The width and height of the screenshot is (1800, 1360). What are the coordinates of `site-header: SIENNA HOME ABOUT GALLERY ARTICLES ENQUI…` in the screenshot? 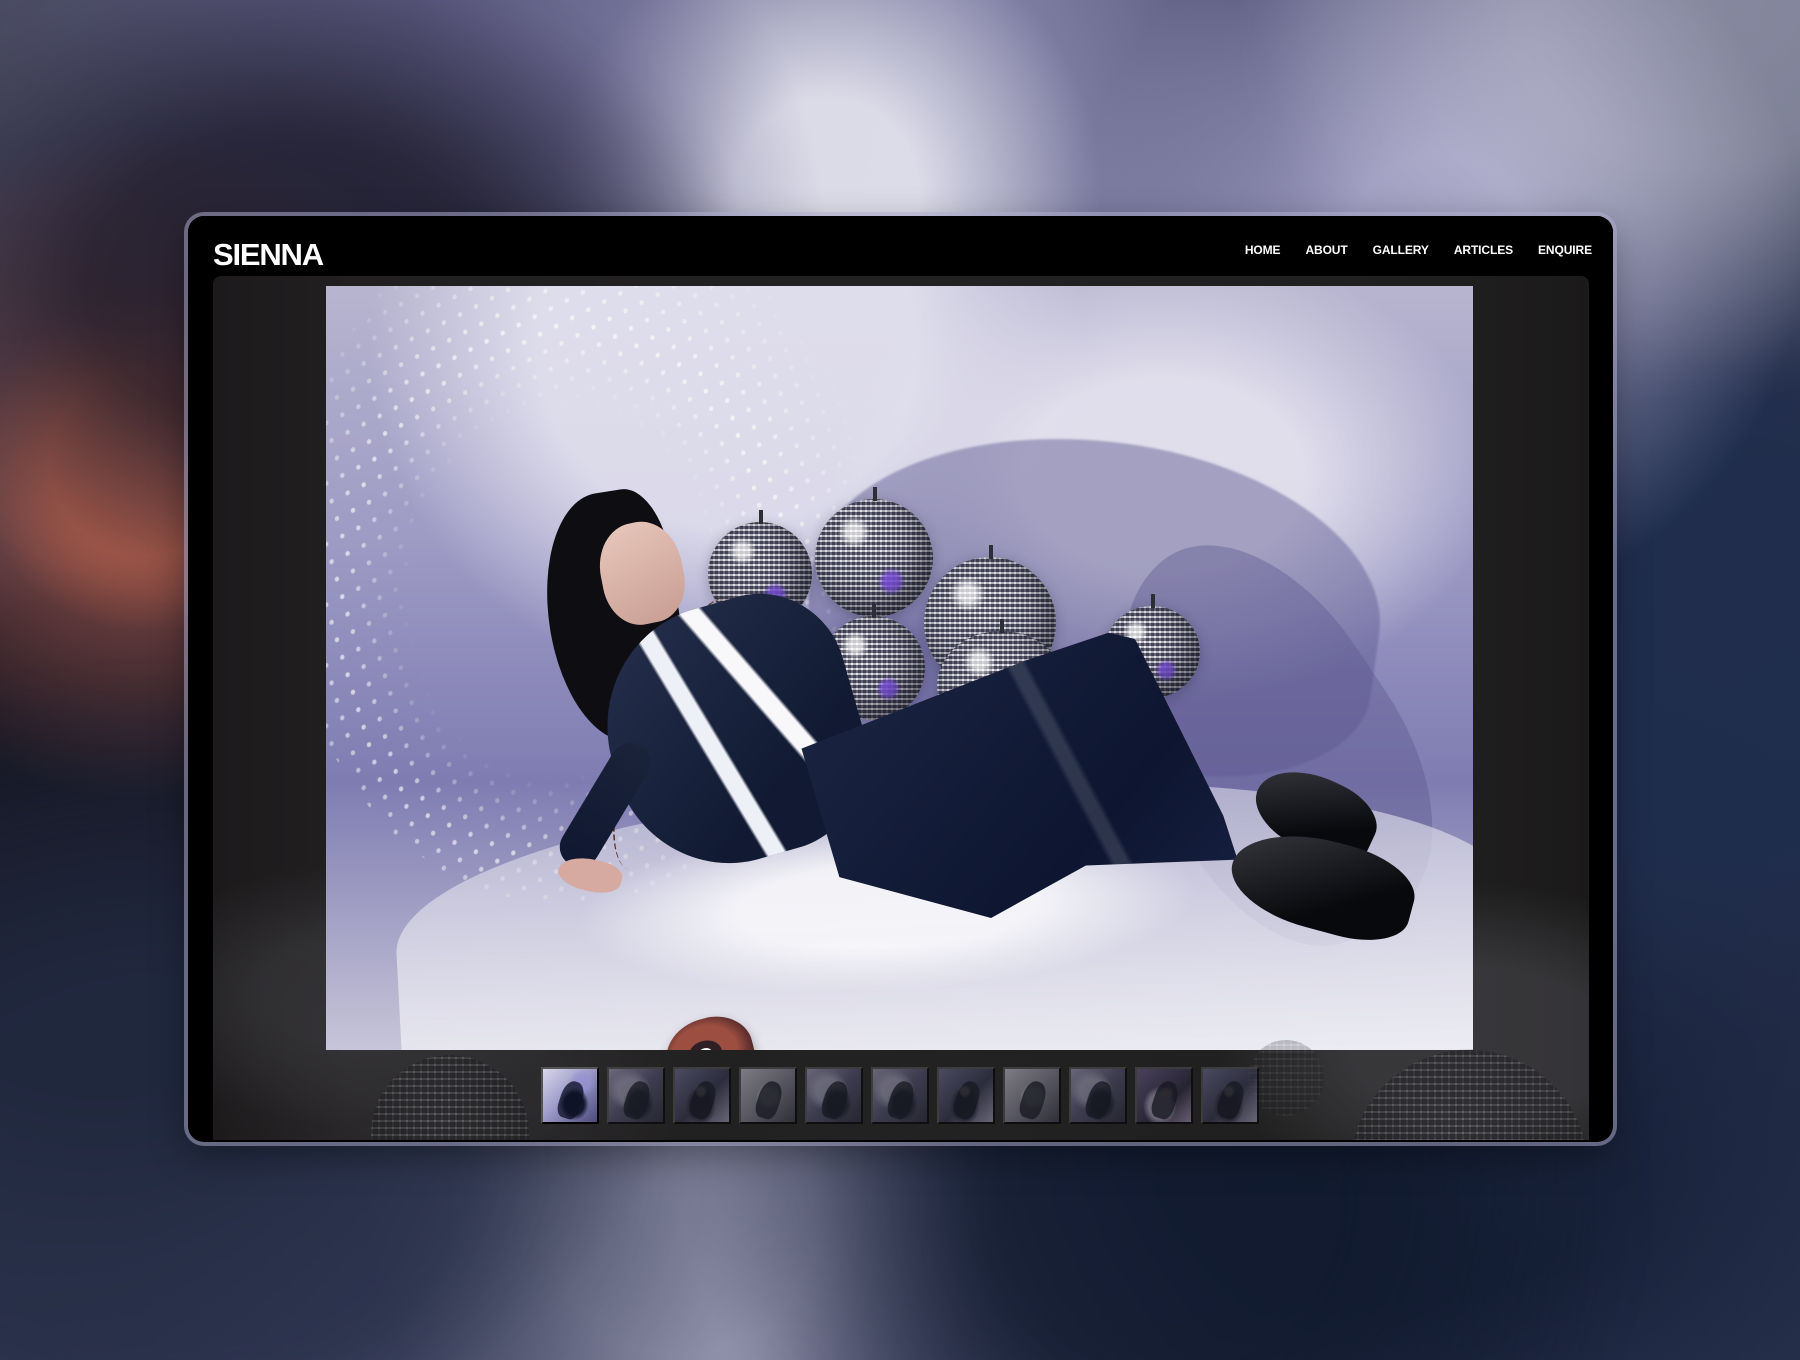 It's located at (900, 246).